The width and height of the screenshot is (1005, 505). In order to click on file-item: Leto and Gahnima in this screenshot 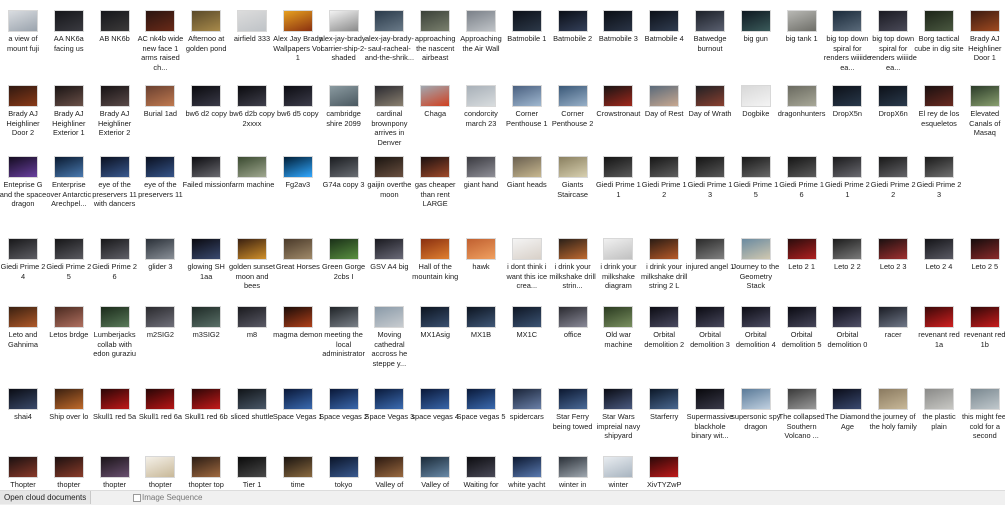, I will do `click(23, 336)`.